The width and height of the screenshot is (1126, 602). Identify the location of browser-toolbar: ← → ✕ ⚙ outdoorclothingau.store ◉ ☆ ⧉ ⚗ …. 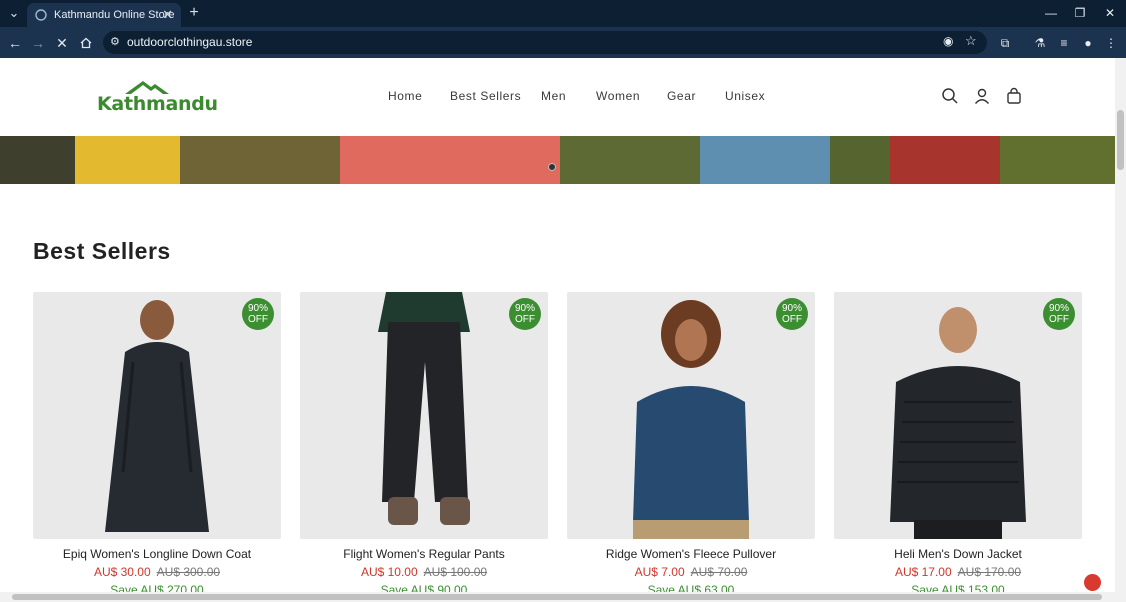
(563, 42).